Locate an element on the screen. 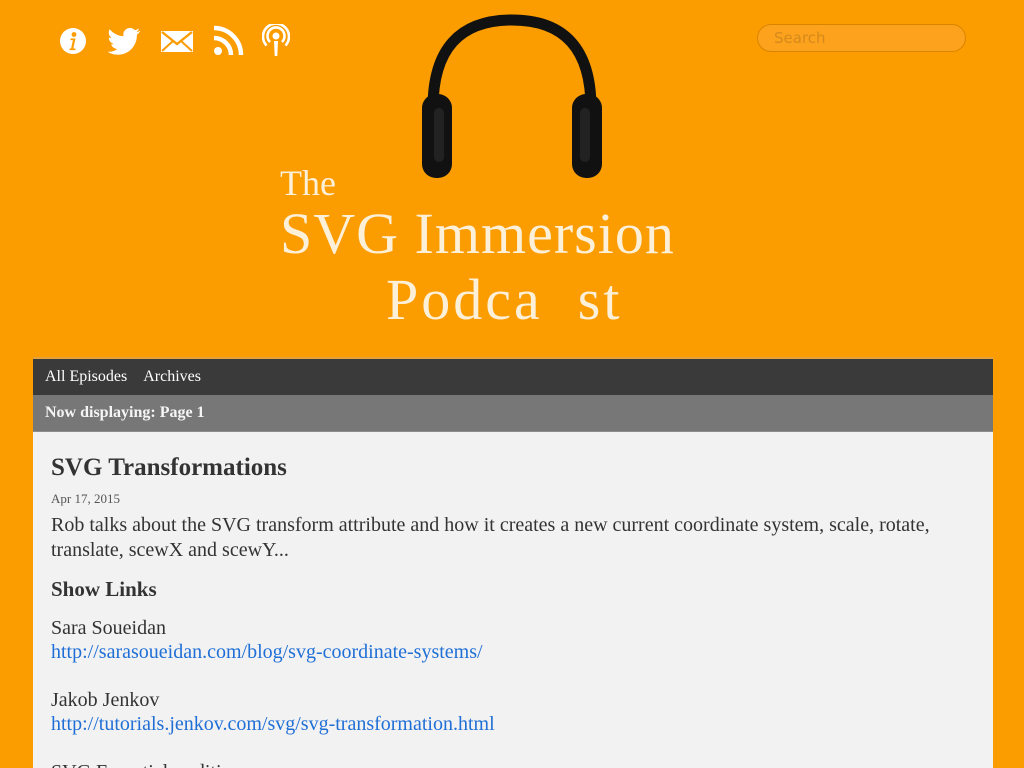  logo-the-text: The is located at coordinates (308, 183).